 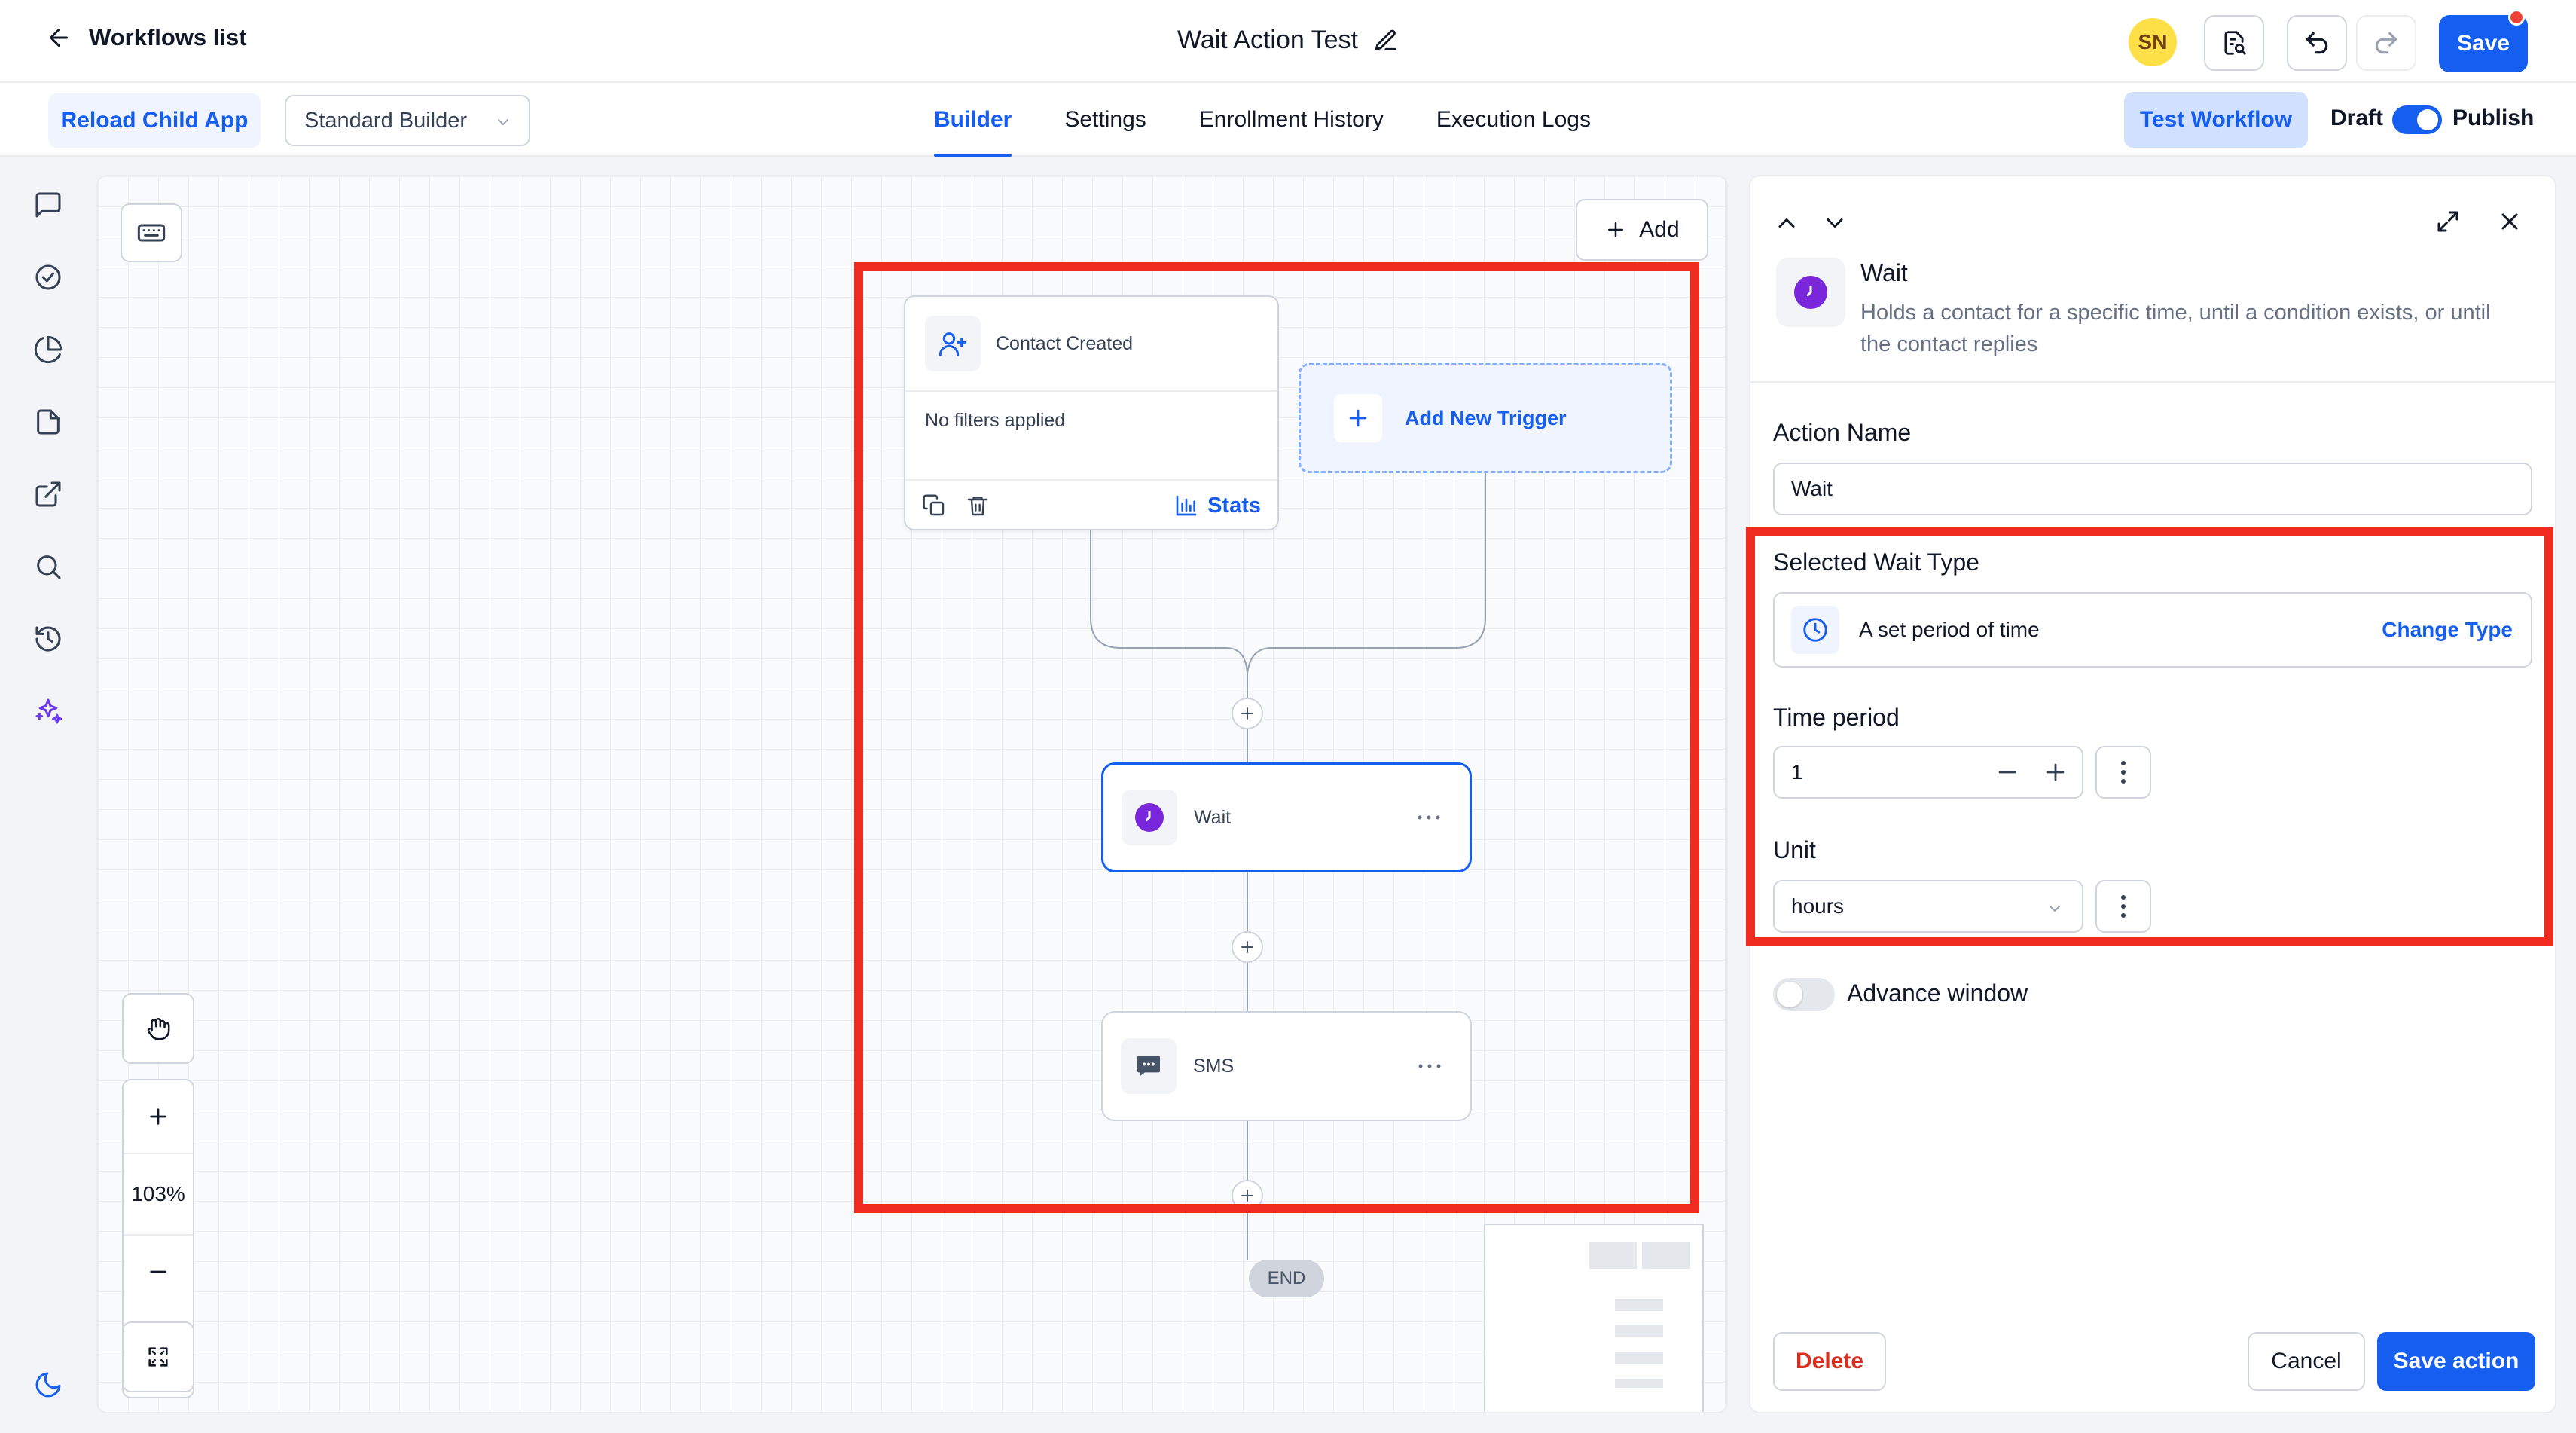 I want to click on minus-icon, so click(x=158, y=1271).